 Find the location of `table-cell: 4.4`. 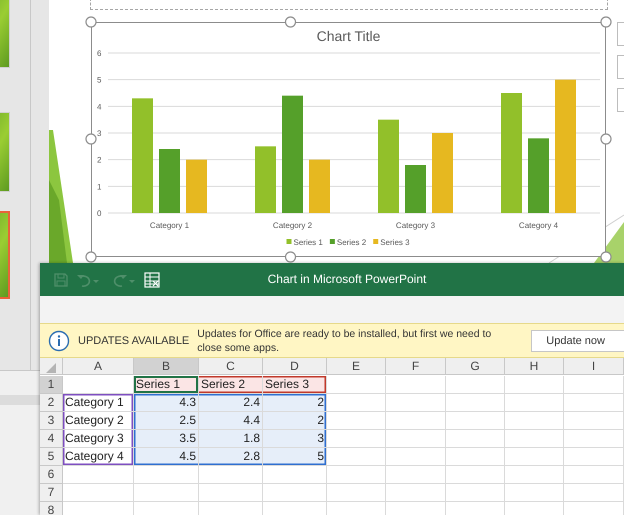

table-cell: 4.4 is located at coordinates (231, 421).